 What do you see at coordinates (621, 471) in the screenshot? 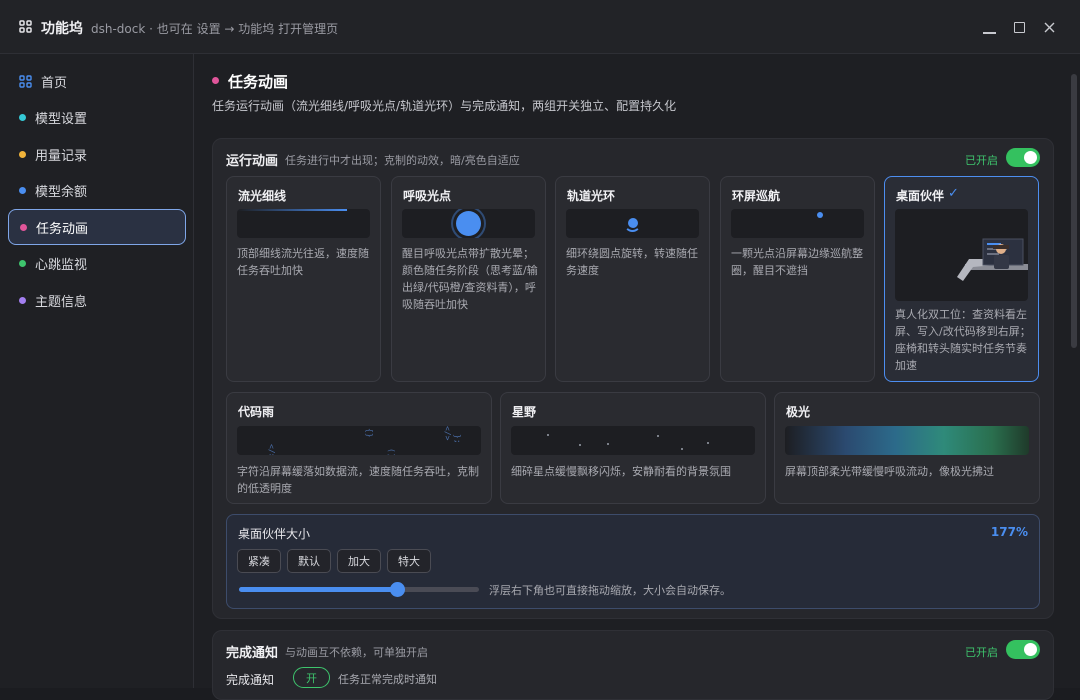
I see `card-description: 细碎星点缓慢飘移闪烁，安静耐看的背景氛围` at bounding box center [621, 471].